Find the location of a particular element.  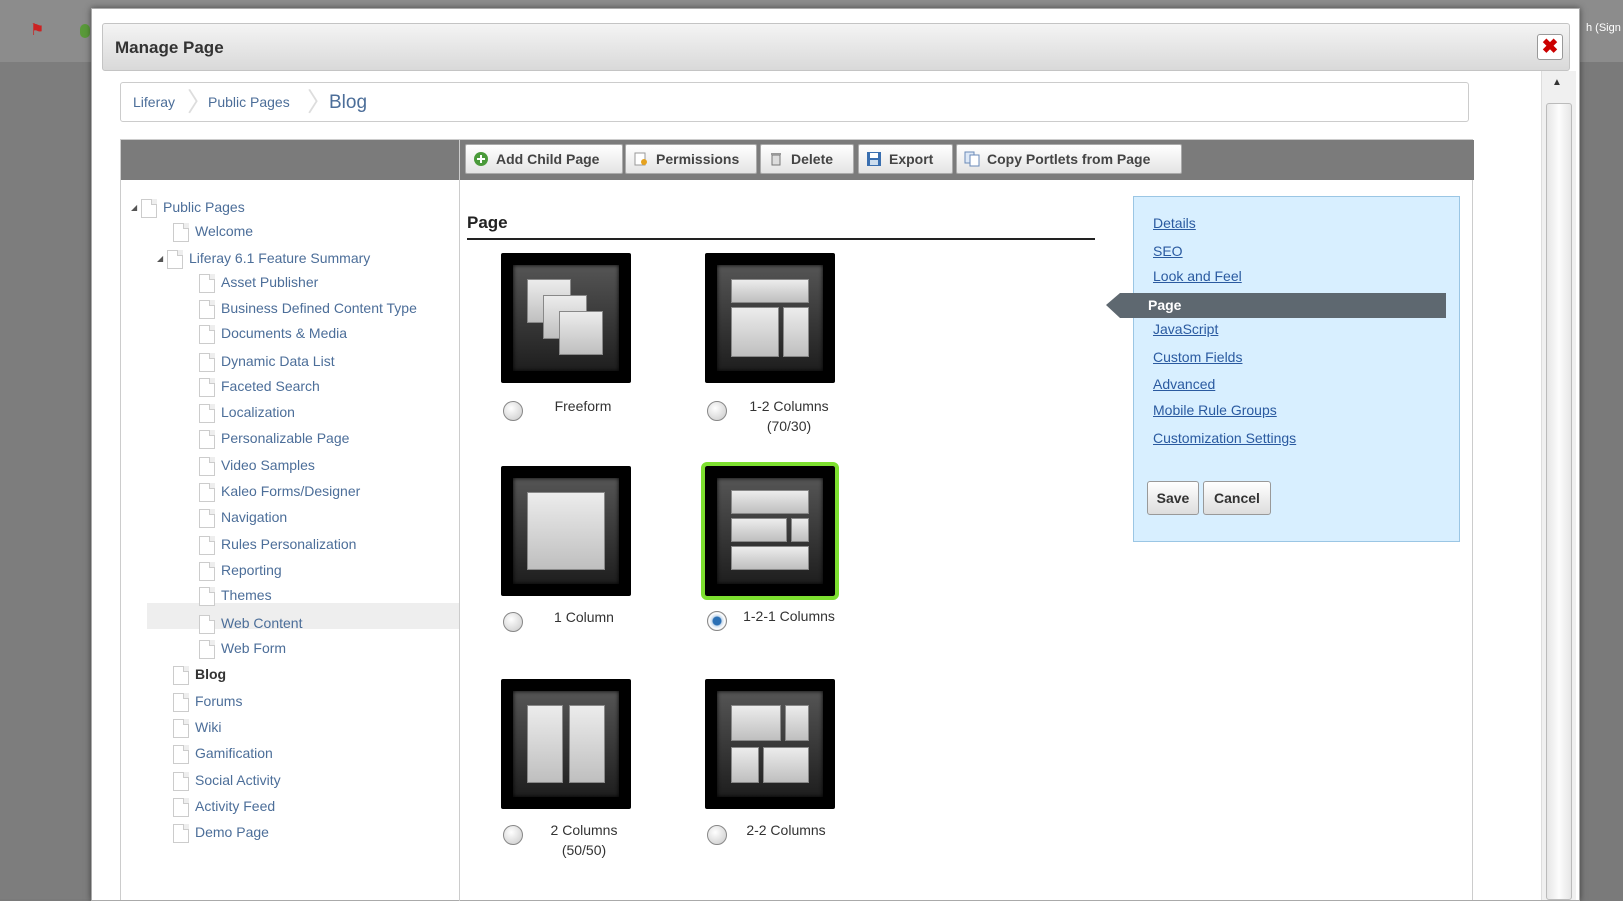

layout-radio-1-2-columns is located at coordinates (717, 411).